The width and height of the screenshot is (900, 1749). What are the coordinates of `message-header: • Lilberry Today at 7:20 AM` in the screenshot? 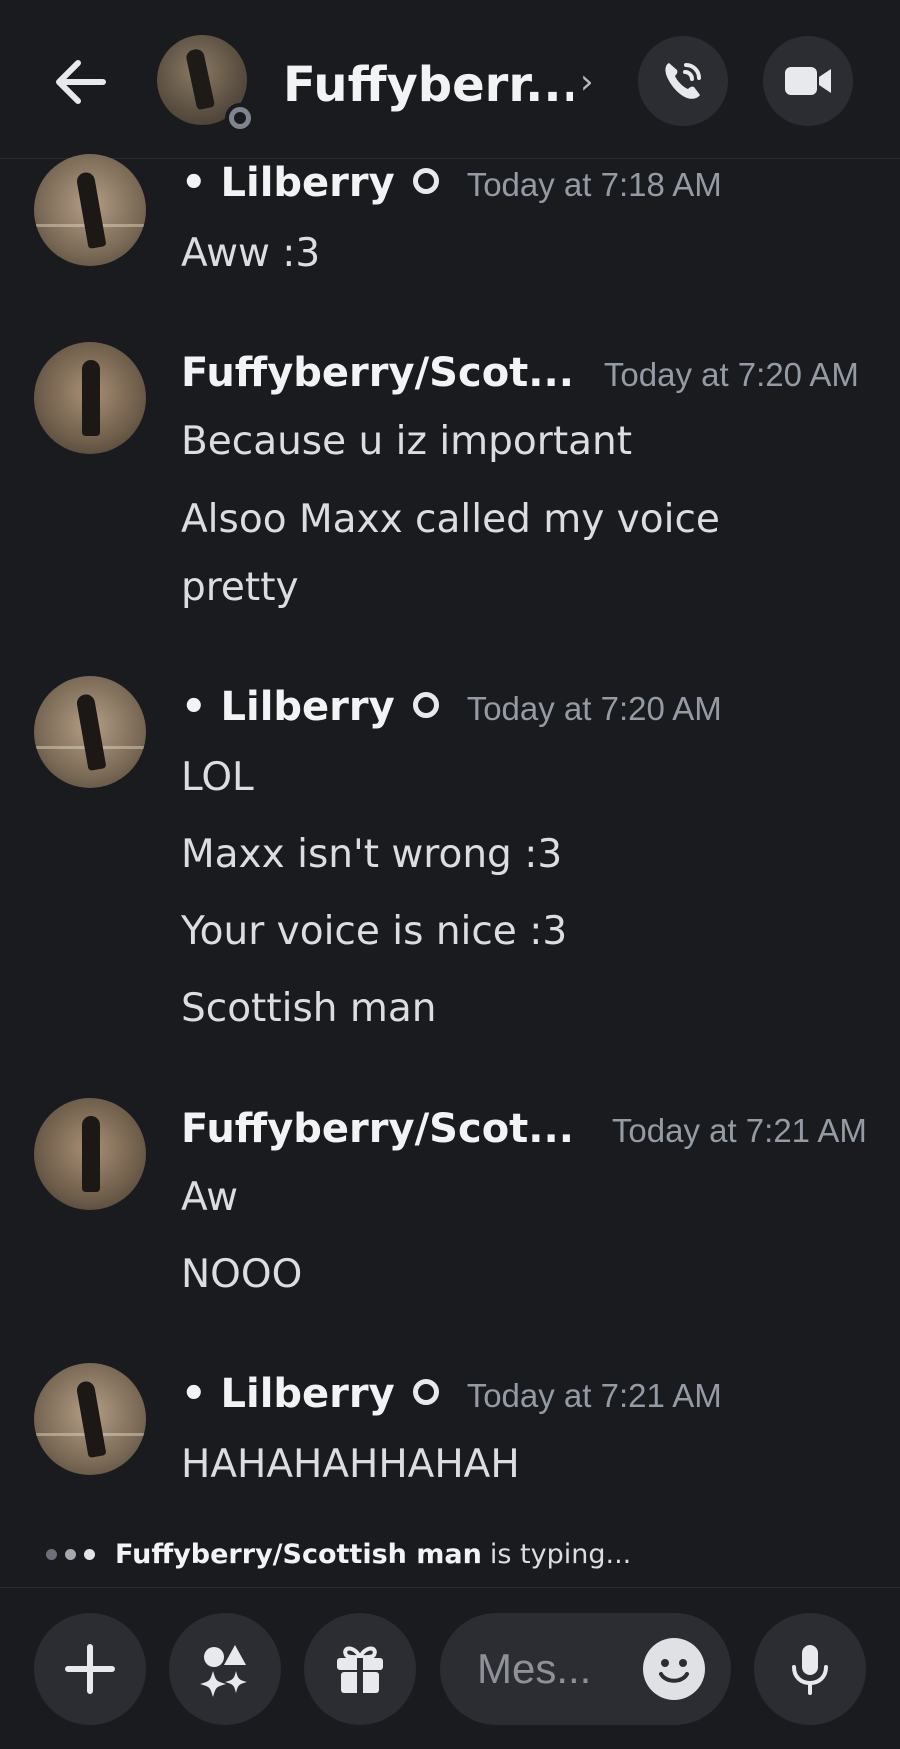 It's located at (451, 714).